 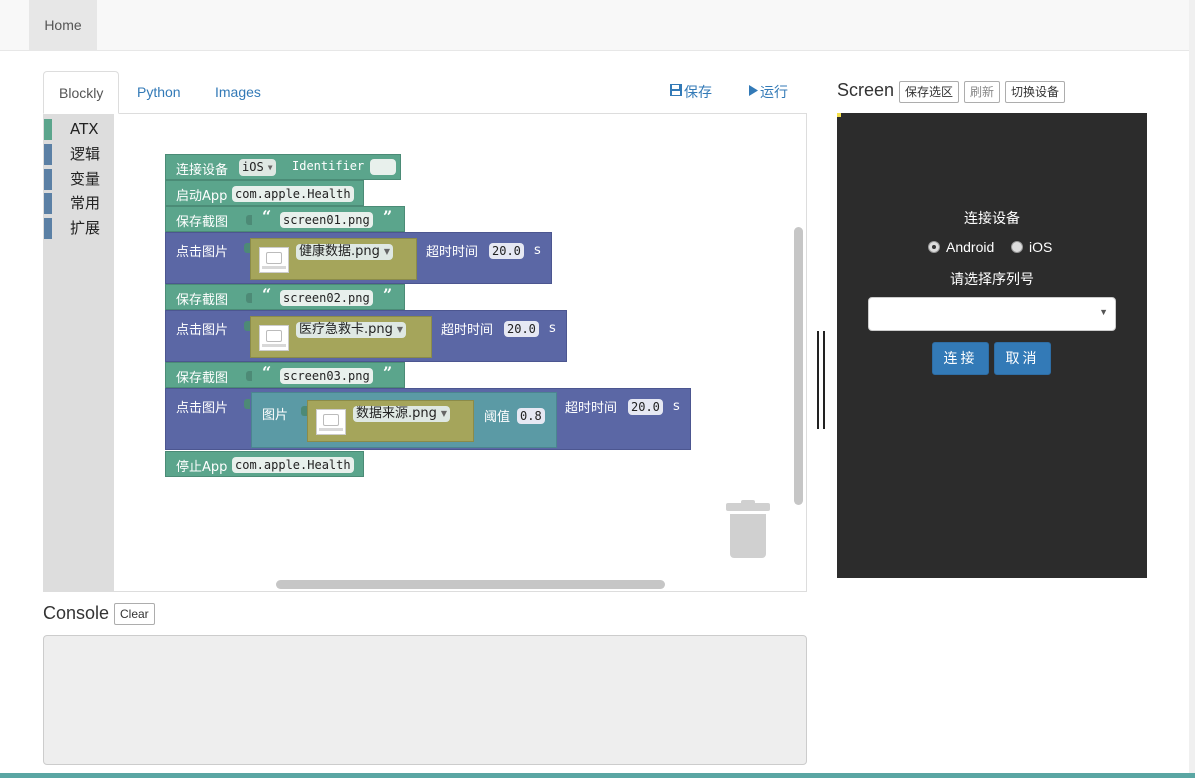 I want to click on tab-images: Images, so click(x=238, y=92).